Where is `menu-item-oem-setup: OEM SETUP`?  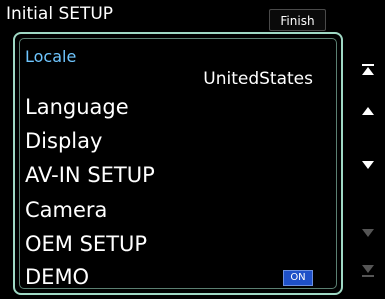
menu-item-oem-setup: OEM SETUP is located at coordinates (86, 244).